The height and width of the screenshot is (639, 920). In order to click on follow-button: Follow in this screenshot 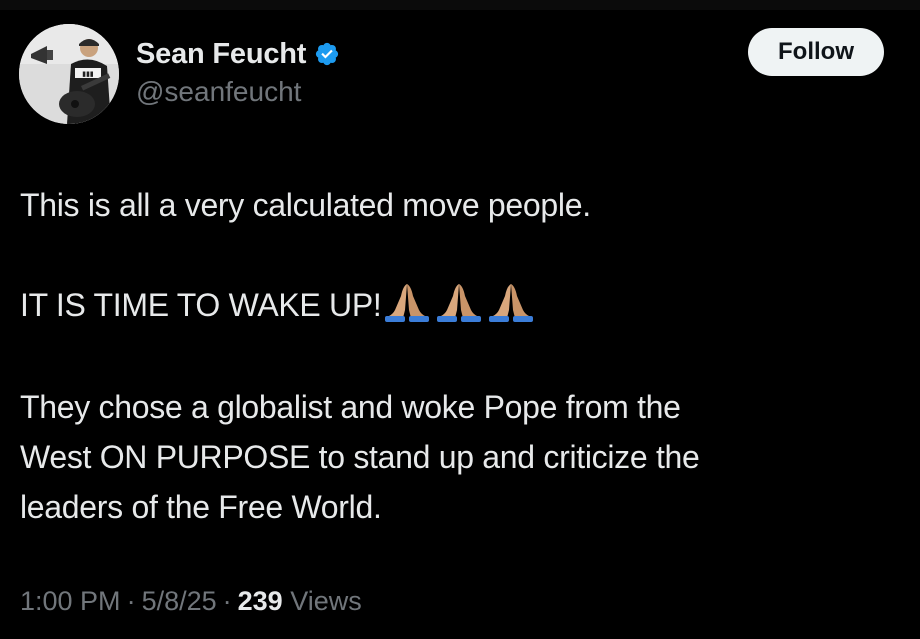, I will do `click(816, 52)`.